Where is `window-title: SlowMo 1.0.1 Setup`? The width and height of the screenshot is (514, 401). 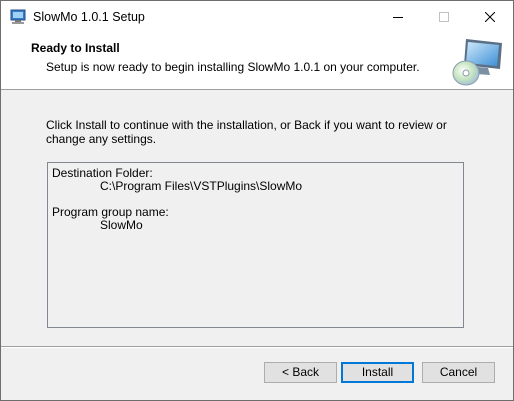
window-title: SlowMo 1.0.1 Setup is located at coordinates (89, 17).